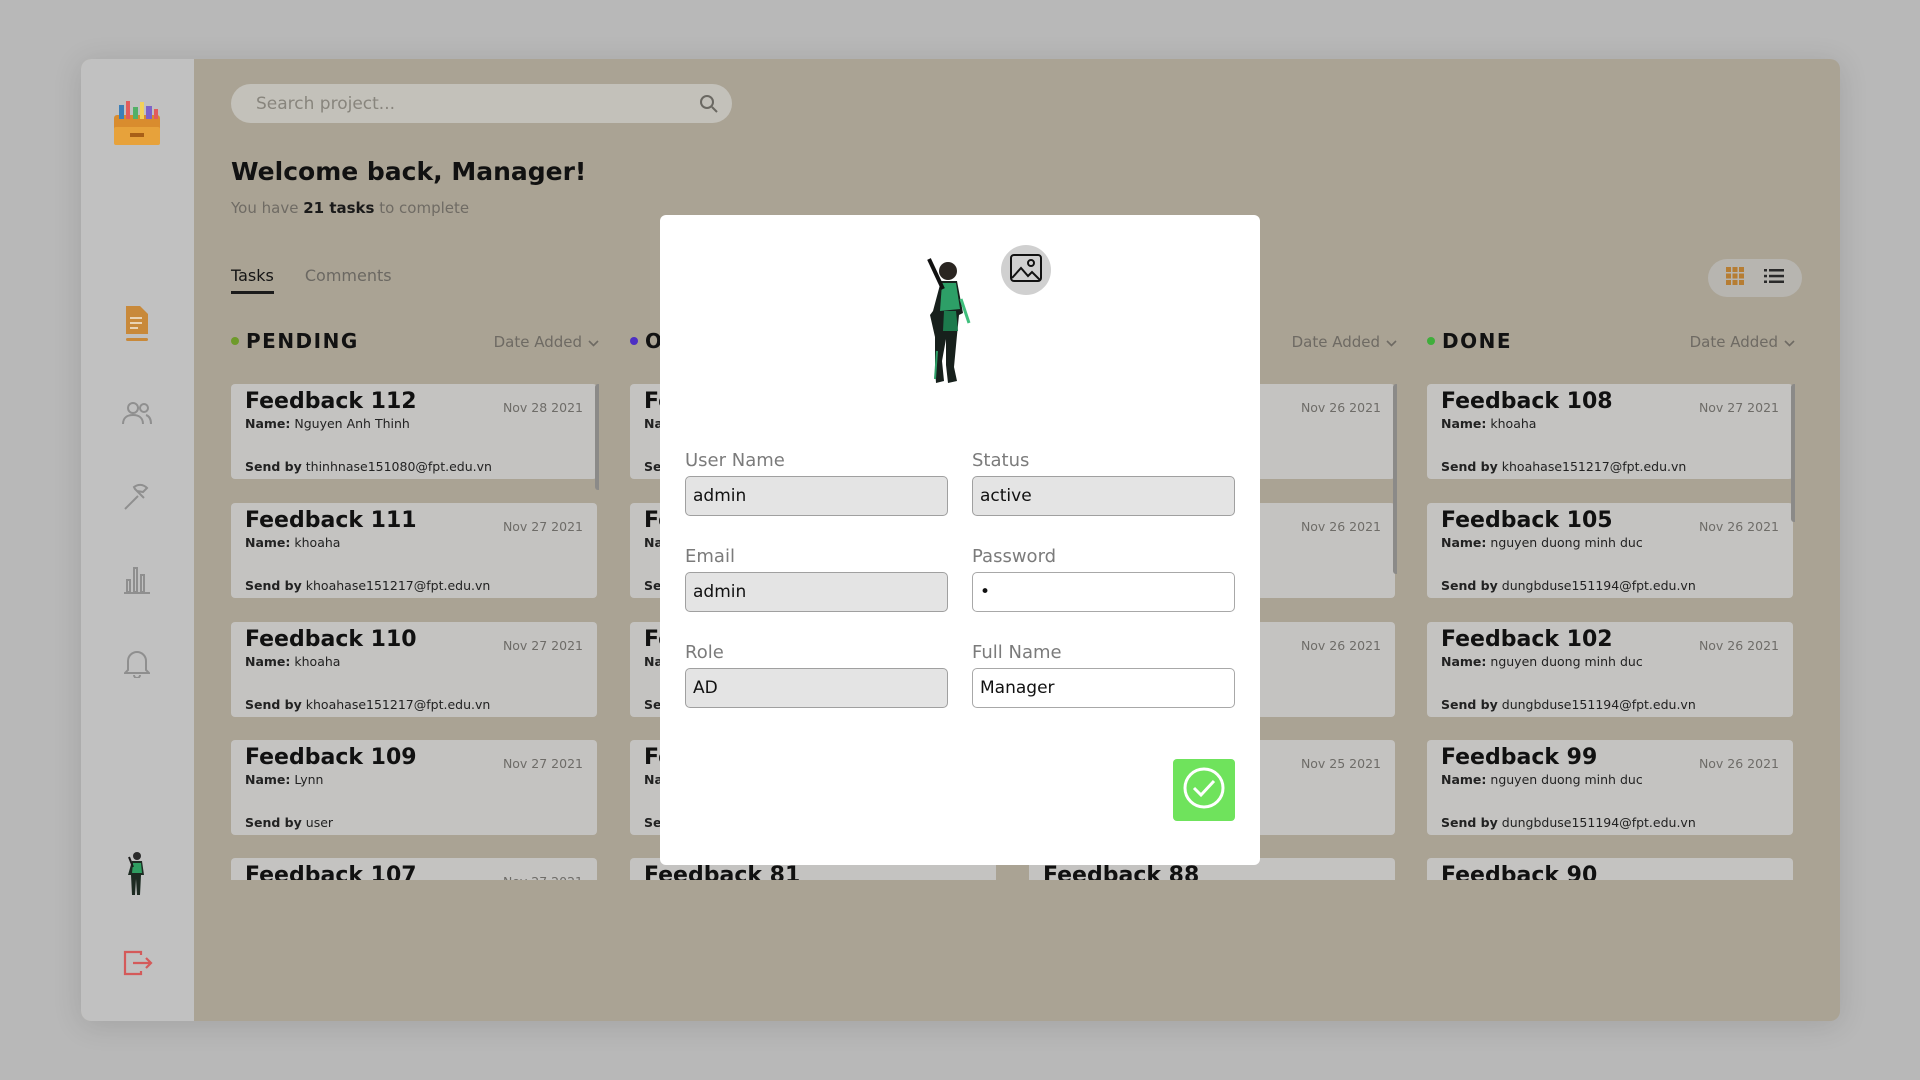  Describe the element at coordinates (1103, 688) in the screenshot. I see `fullname-input` at that location.